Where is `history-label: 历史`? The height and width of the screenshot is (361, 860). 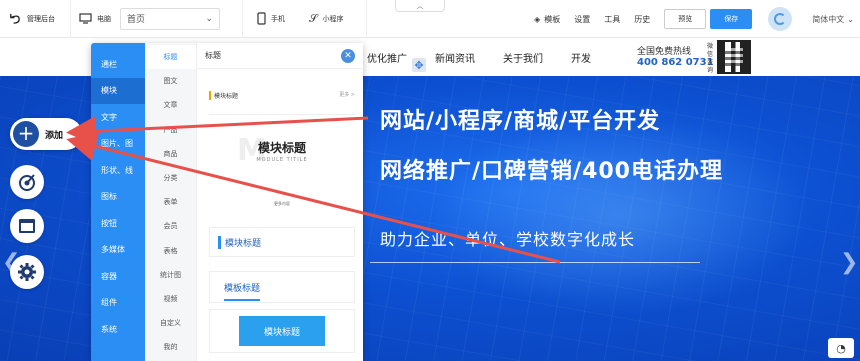
history-label: 历史 is located at coordinates (642, 19).